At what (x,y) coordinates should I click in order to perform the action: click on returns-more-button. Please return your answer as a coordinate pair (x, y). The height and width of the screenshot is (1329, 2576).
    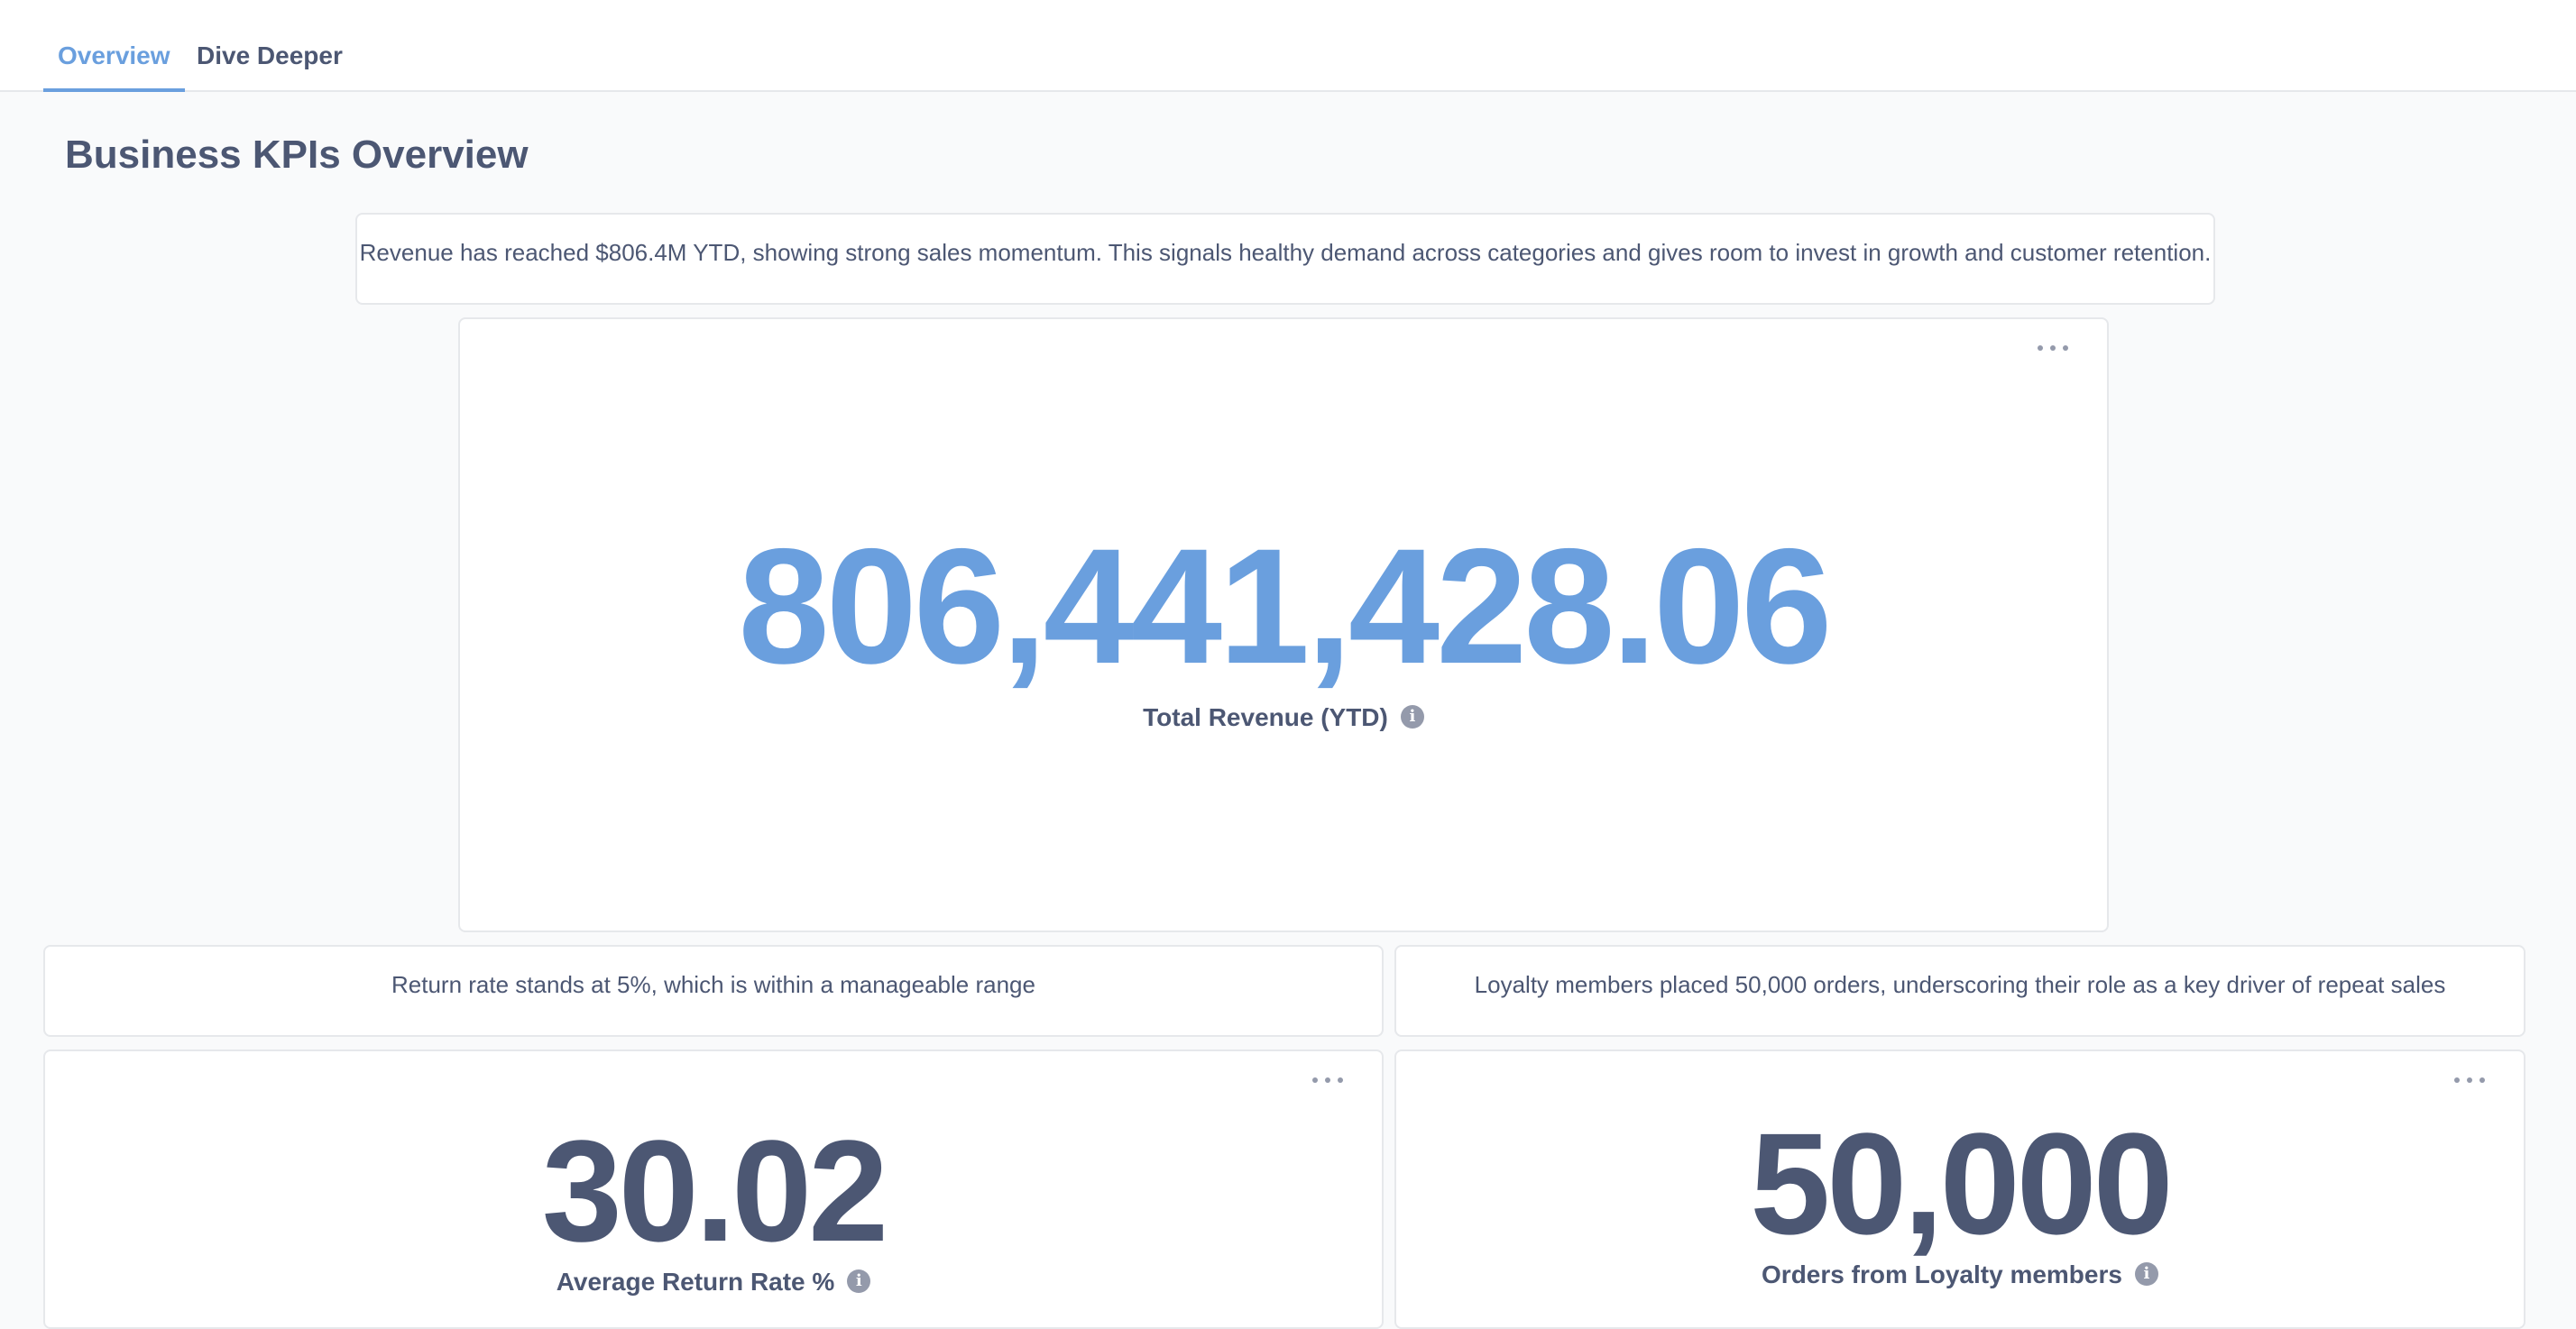
    Looking at the image, I should click on (1328, 1080).